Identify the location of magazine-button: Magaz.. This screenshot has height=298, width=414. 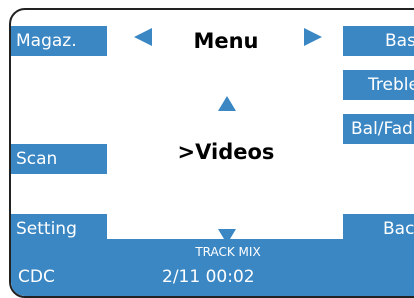
(59, 41).